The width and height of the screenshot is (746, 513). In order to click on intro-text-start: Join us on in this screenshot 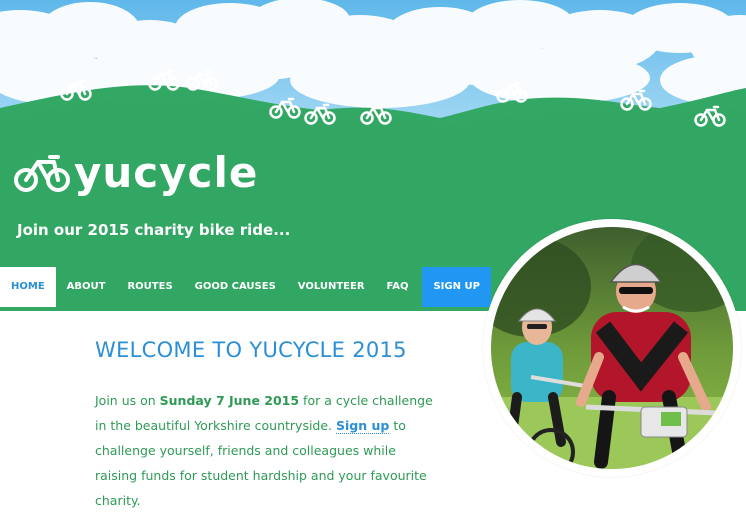, I will do `click(127, 400)`.